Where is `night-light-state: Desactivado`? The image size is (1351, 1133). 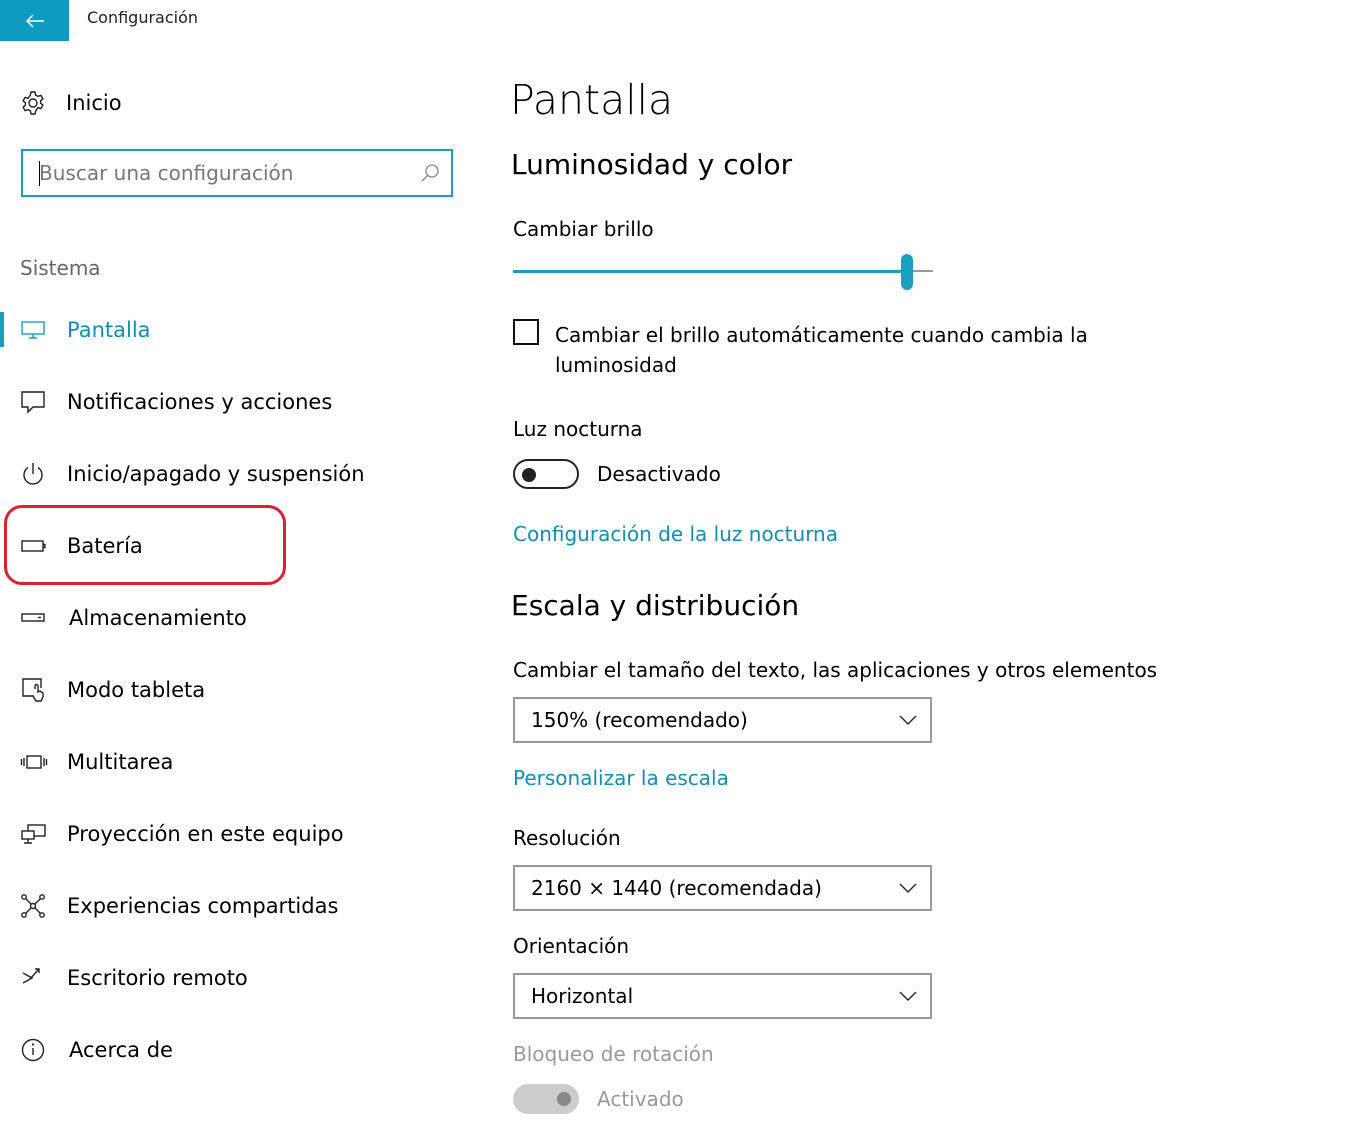
night-light-state: Desactivado is located at coordinates (659, 474).